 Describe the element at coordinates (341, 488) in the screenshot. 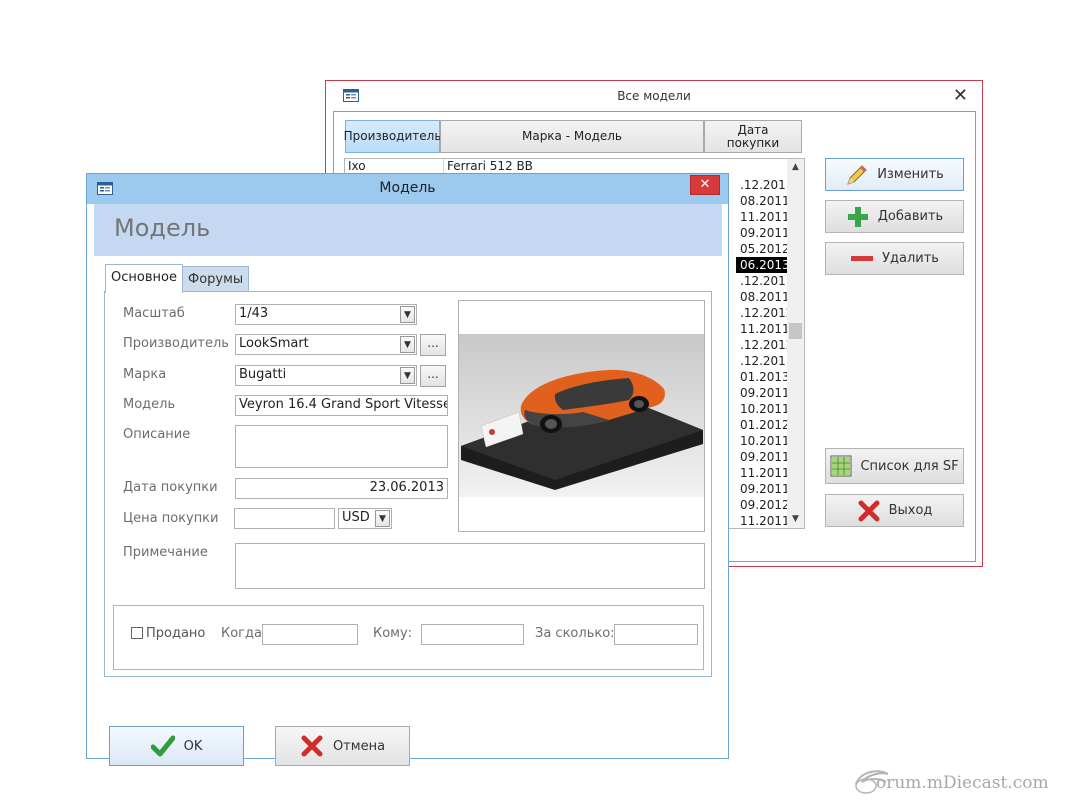

I see `purchase-date-input: 23.06.2013` at that location.